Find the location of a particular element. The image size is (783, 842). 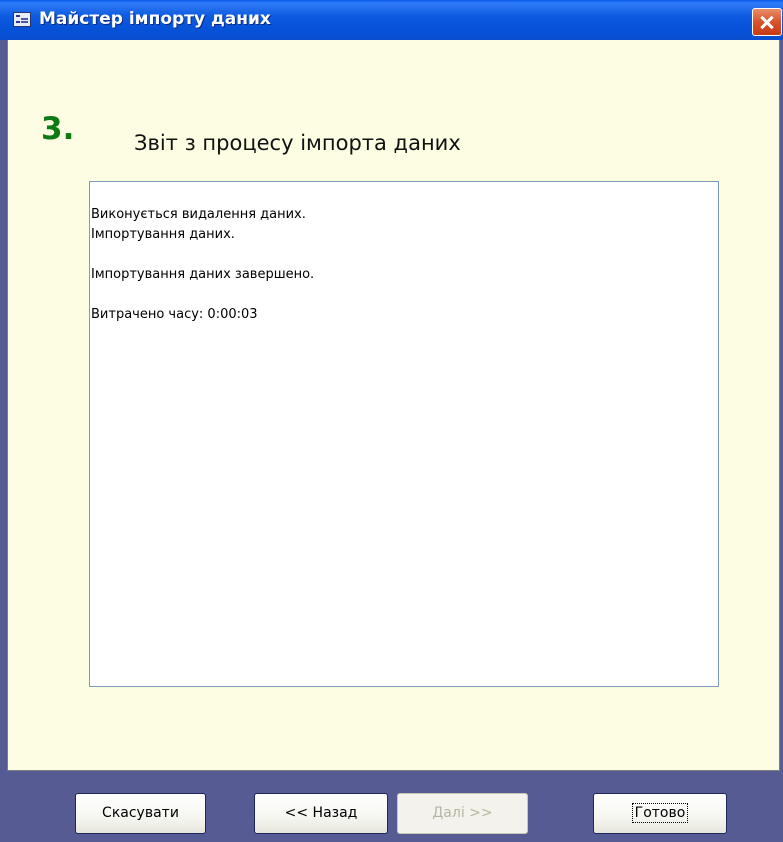

report-line: Імпортування даних завершено. is located at coordinates (203, 274).